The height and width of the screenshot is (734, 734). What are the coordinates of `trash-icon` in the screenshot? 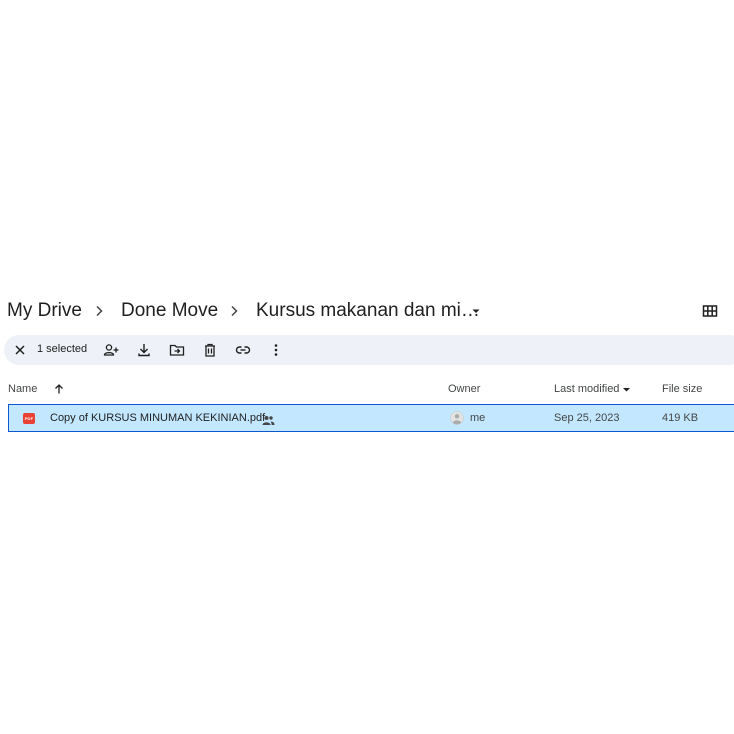 It's located at (210, 350).